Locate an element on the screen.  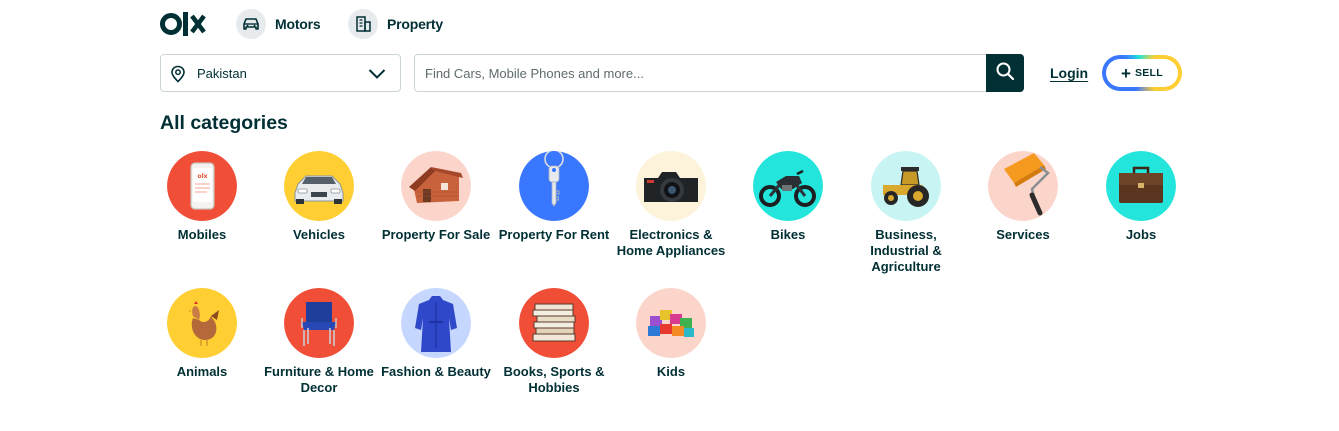
chevron-down-icon is located at coordinates (377, 76).